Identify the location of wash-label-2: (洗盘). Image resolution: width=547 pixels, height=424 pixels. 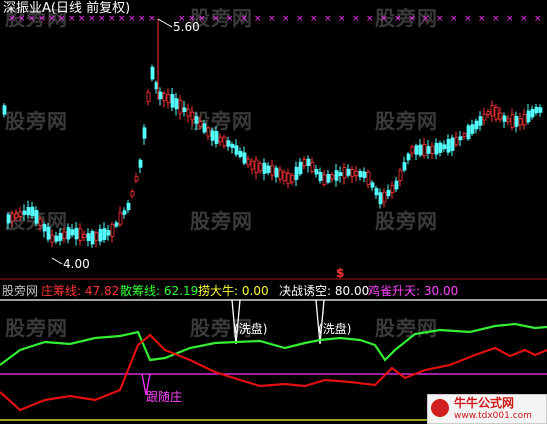
(335, 329).